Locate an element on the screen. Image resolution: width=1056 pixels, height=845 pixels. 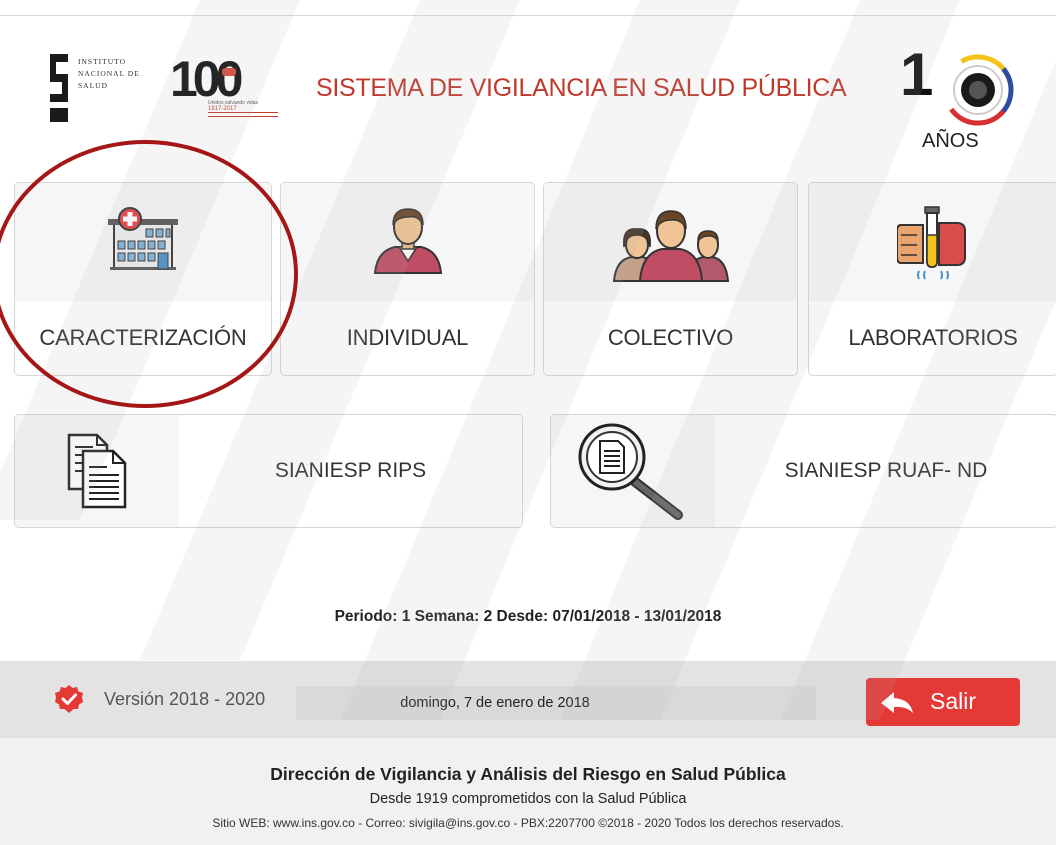
hospital-icon is located at coordinates (143, 238).